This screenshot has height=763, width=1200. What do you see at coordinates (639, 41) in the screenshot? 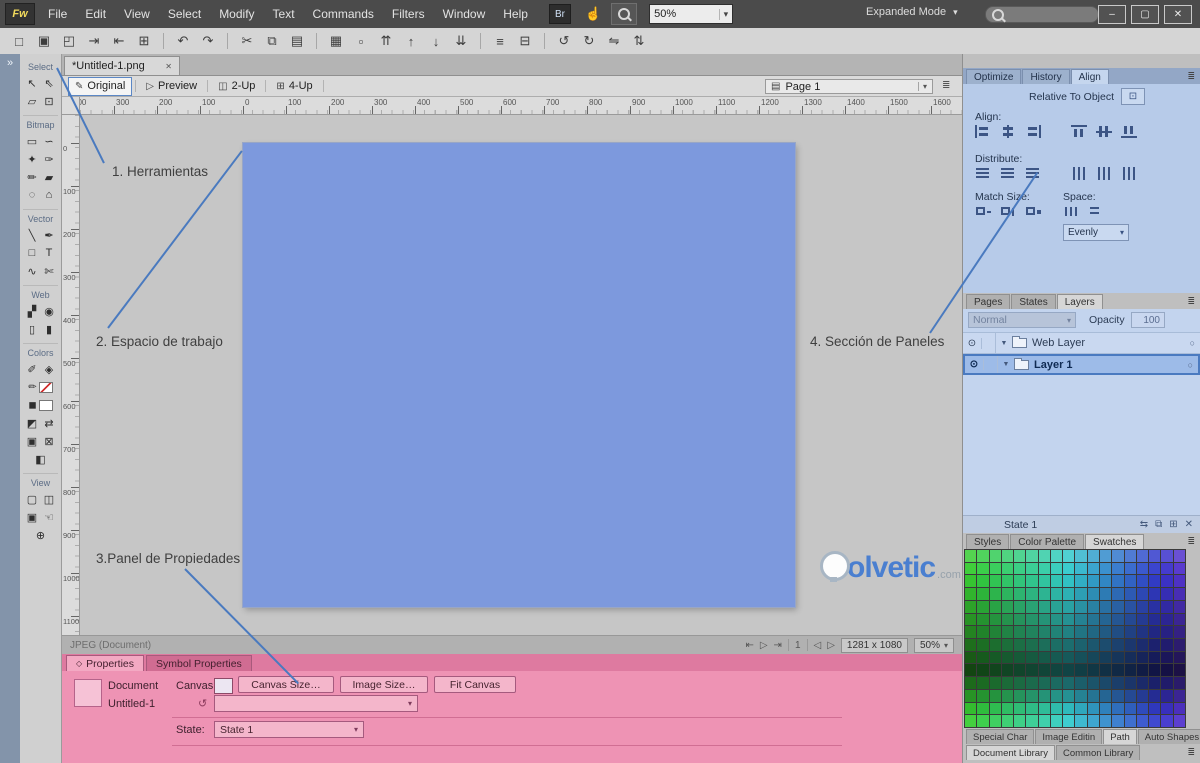
I see `flip-vertical-icon: ⇅` at bounding box center [639, 41].